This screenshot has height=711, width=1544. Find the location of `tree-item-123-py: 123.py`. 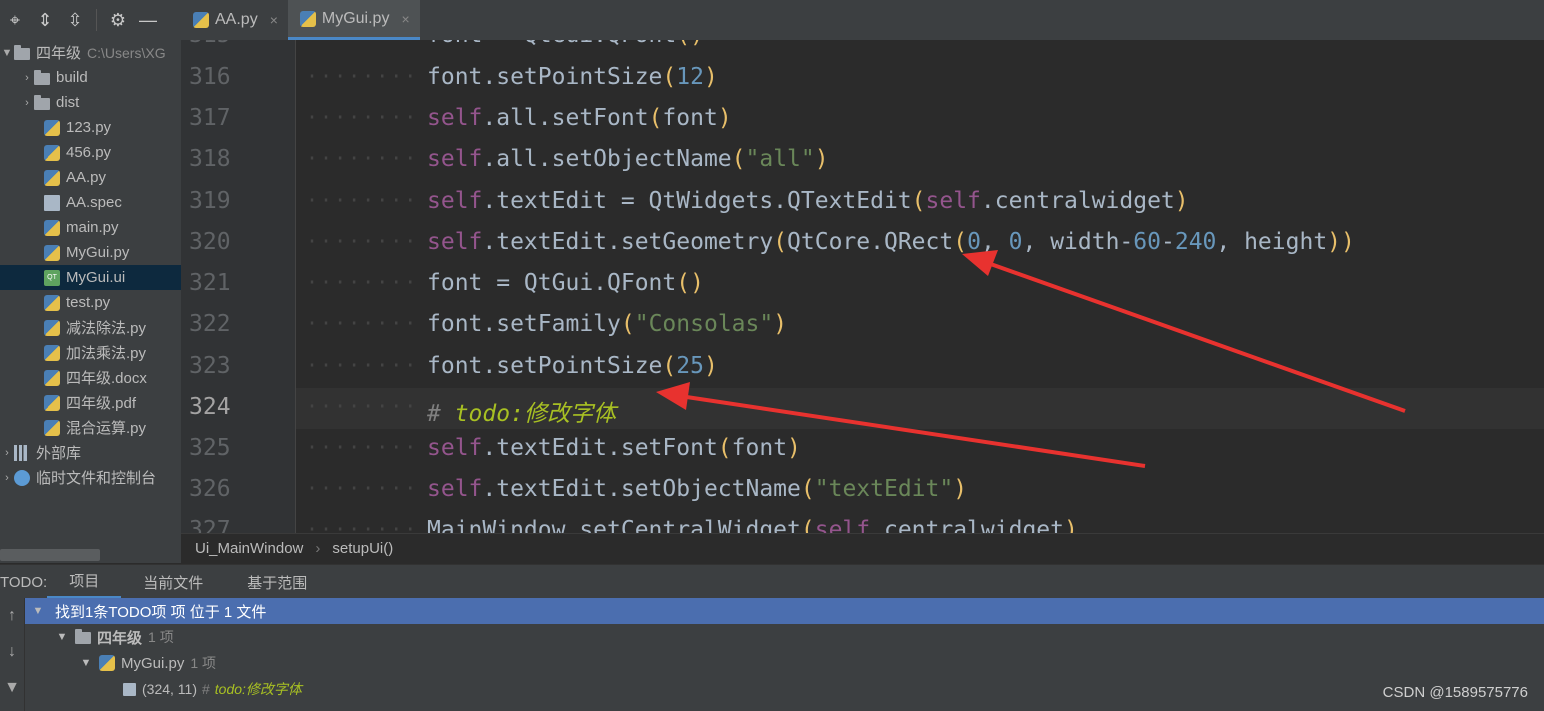

tree-item-123-py: 123.py is located at coordinates (90, 127).